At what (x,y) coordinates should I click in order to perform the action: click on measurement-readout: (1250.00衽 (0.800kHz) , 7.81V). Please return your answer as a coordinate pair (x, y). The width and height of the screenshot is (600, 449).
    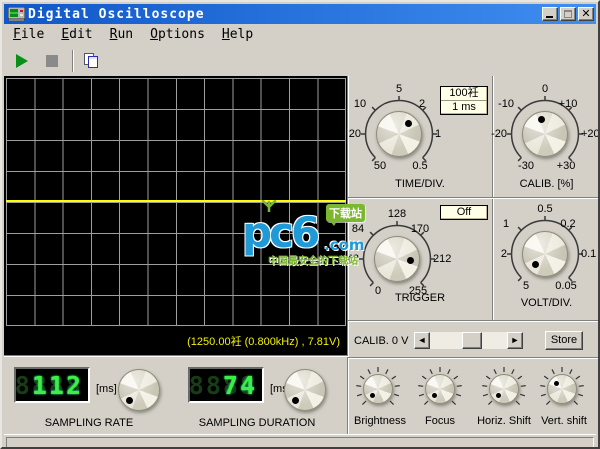
    Looking at the image, I should click on (263, 342).